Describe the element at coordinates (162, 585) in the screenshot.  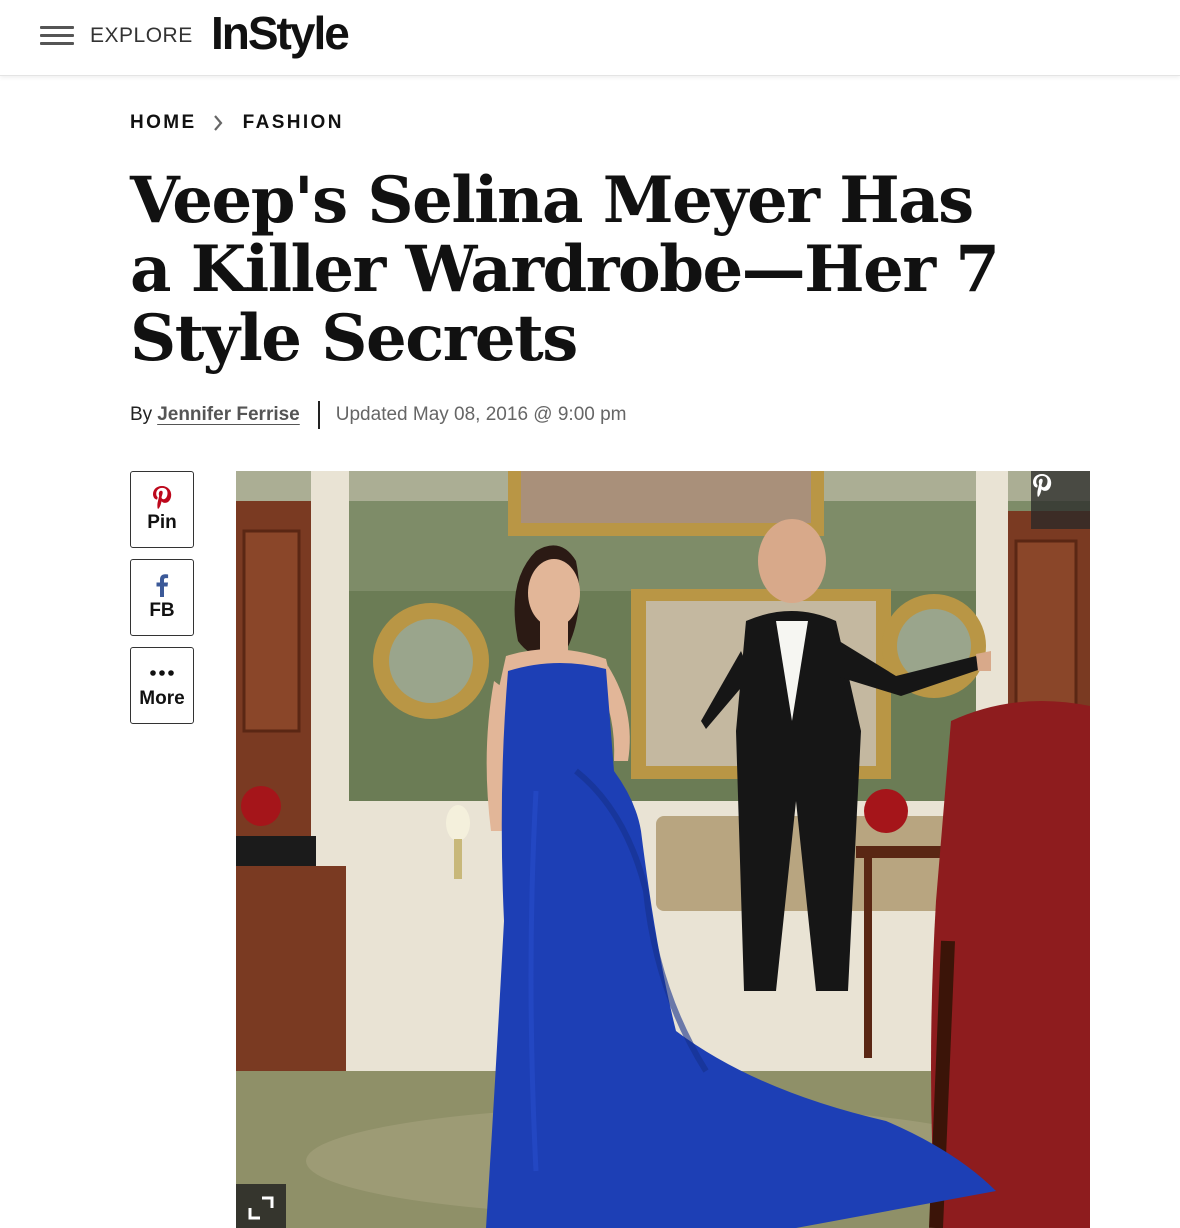
I see `facebook-icon` at that location.